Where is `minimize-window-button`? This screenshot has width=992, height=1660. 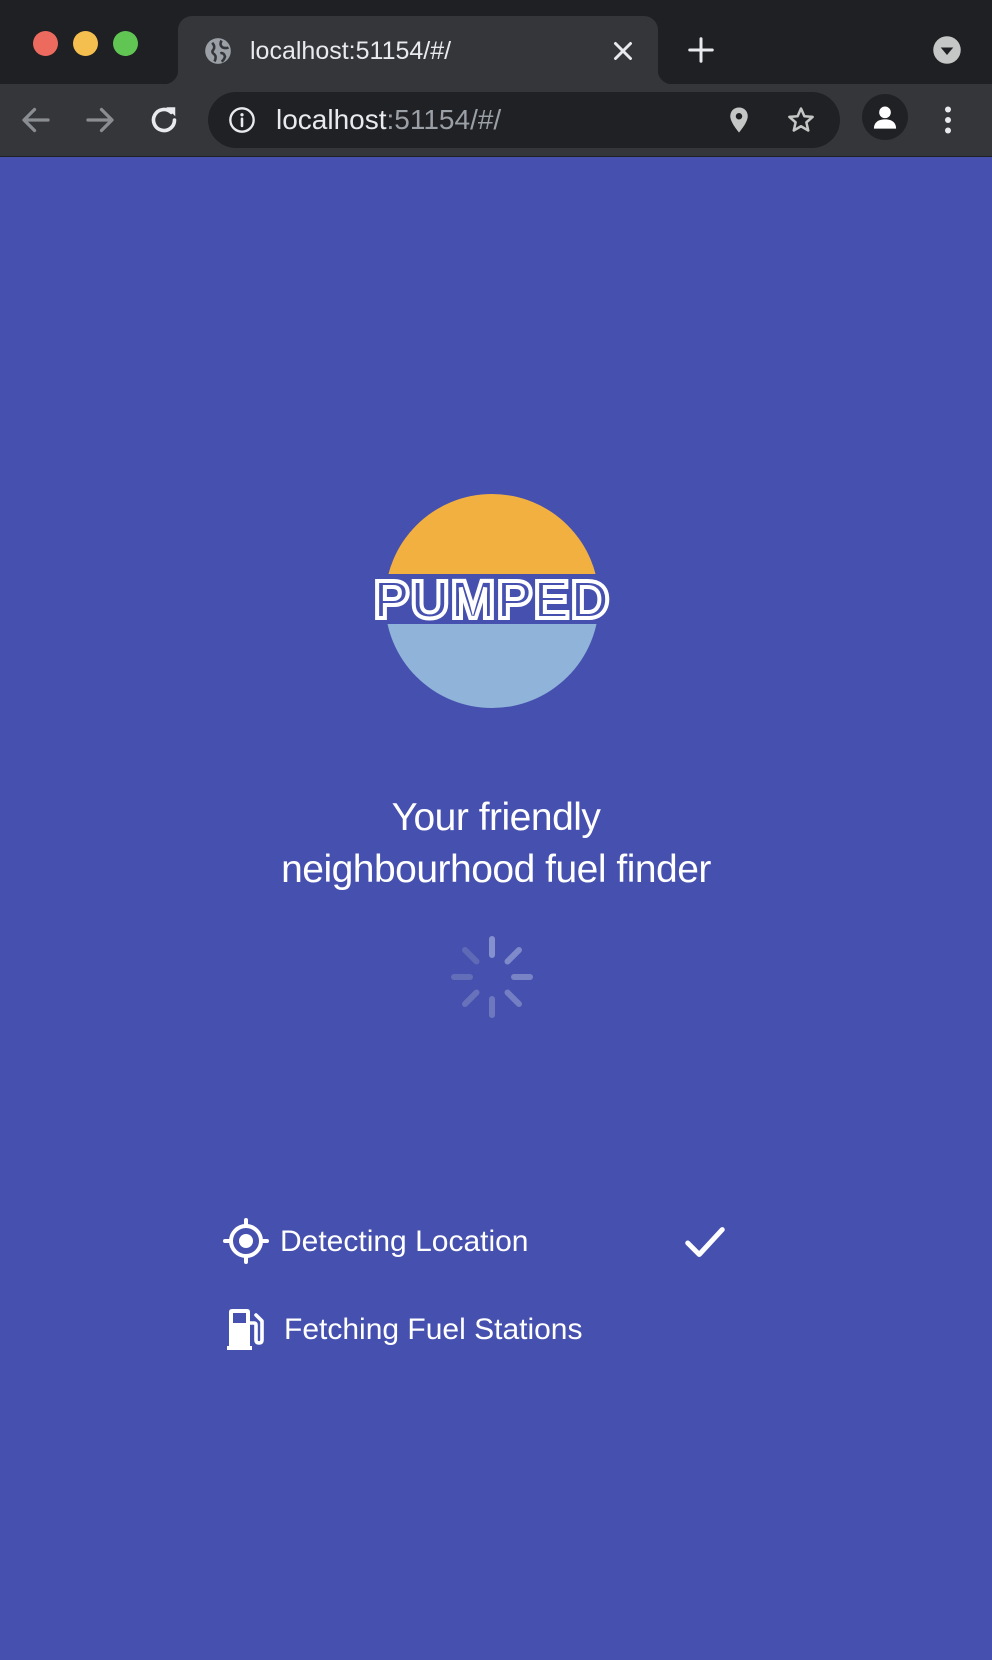
minimize-window-button is located at coordinates (85, 43).